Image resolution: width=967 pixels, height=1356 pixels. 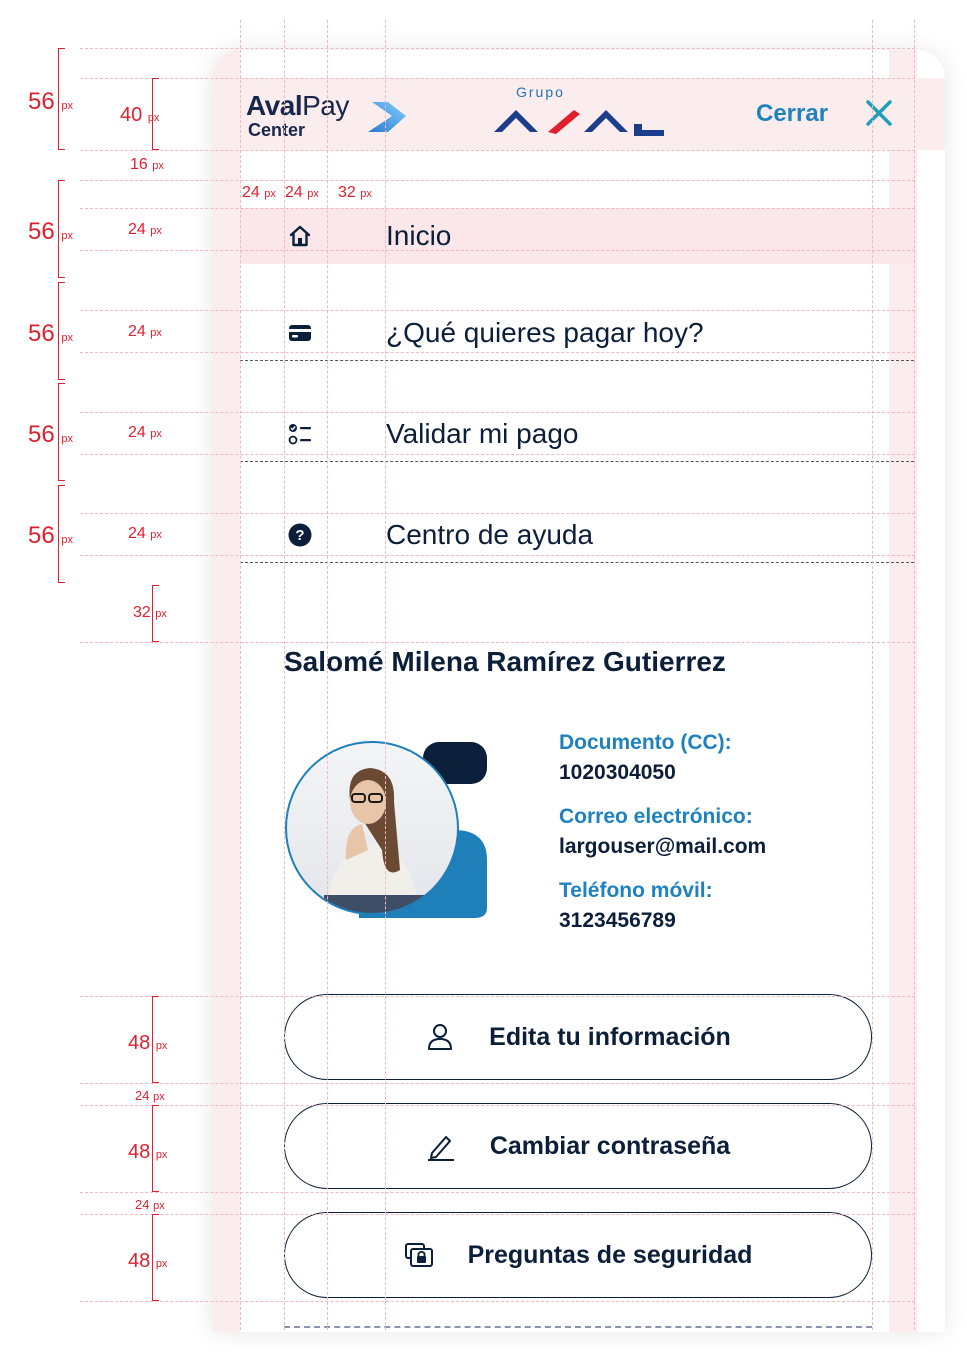 What do you see at coordinates (226, 691) in the screenshot?
I see `left-margin-band` at bounding box center [226, 691].